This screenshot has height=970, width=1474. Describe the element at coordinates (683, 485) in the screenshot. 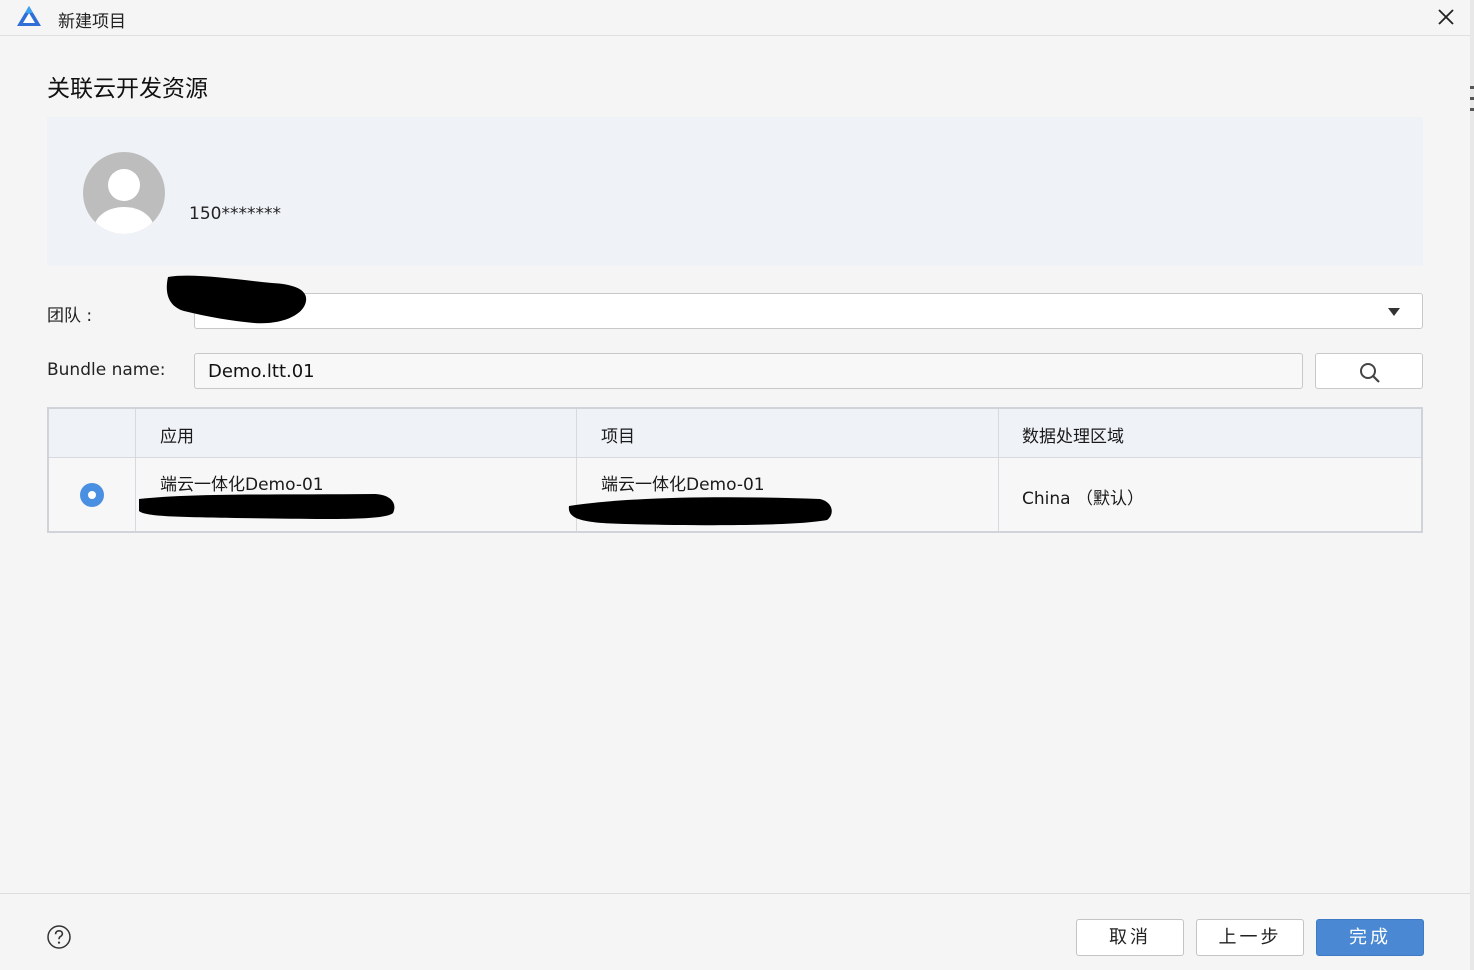

I see `row-project-name: 端云一体化Demo-01` at that location.